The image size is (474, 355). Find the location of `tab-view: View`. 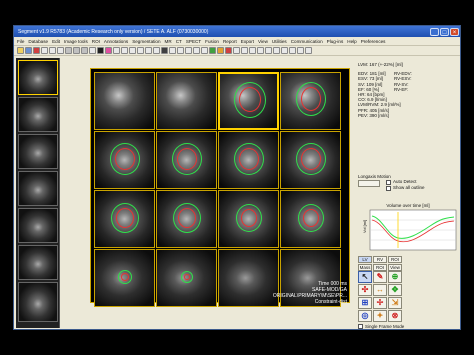

tab-view: View is located at coordinates (395, 267).